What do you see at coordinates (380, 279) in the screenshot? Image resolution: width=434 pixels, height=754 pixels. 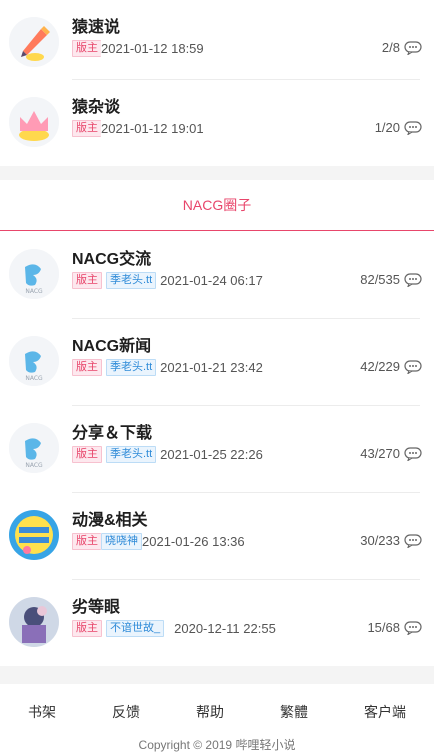 I see `forum-count-text: 82/535` at bounding box center [380, 279].